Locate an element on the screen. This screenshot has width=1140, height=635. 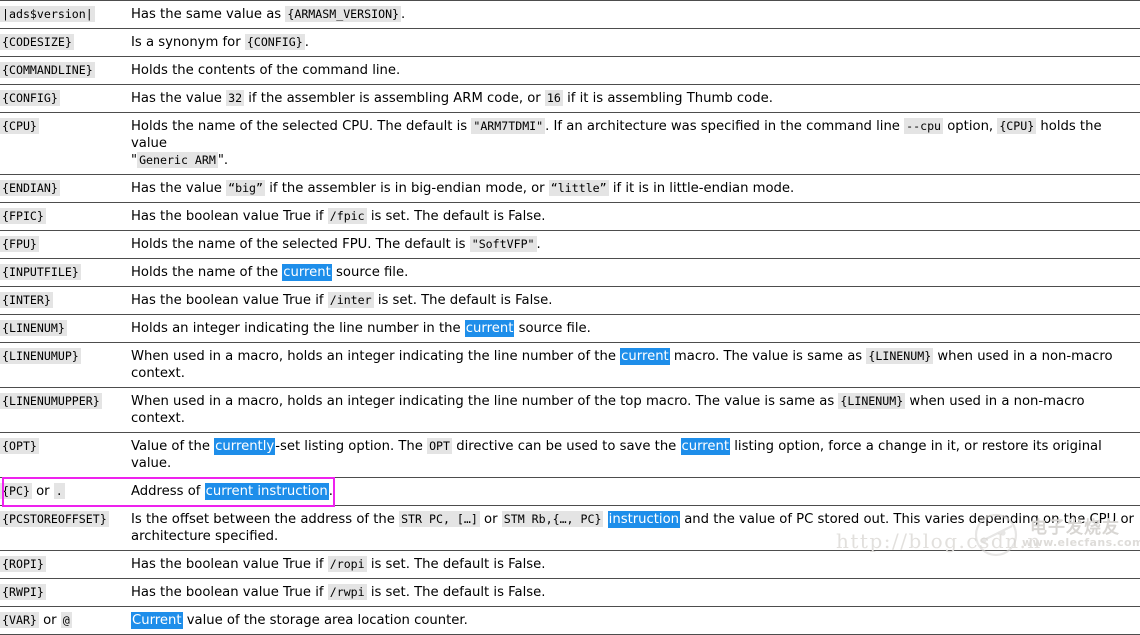
code-span: {PCSTOREOFFSET} is located at coordinates (54, 519).